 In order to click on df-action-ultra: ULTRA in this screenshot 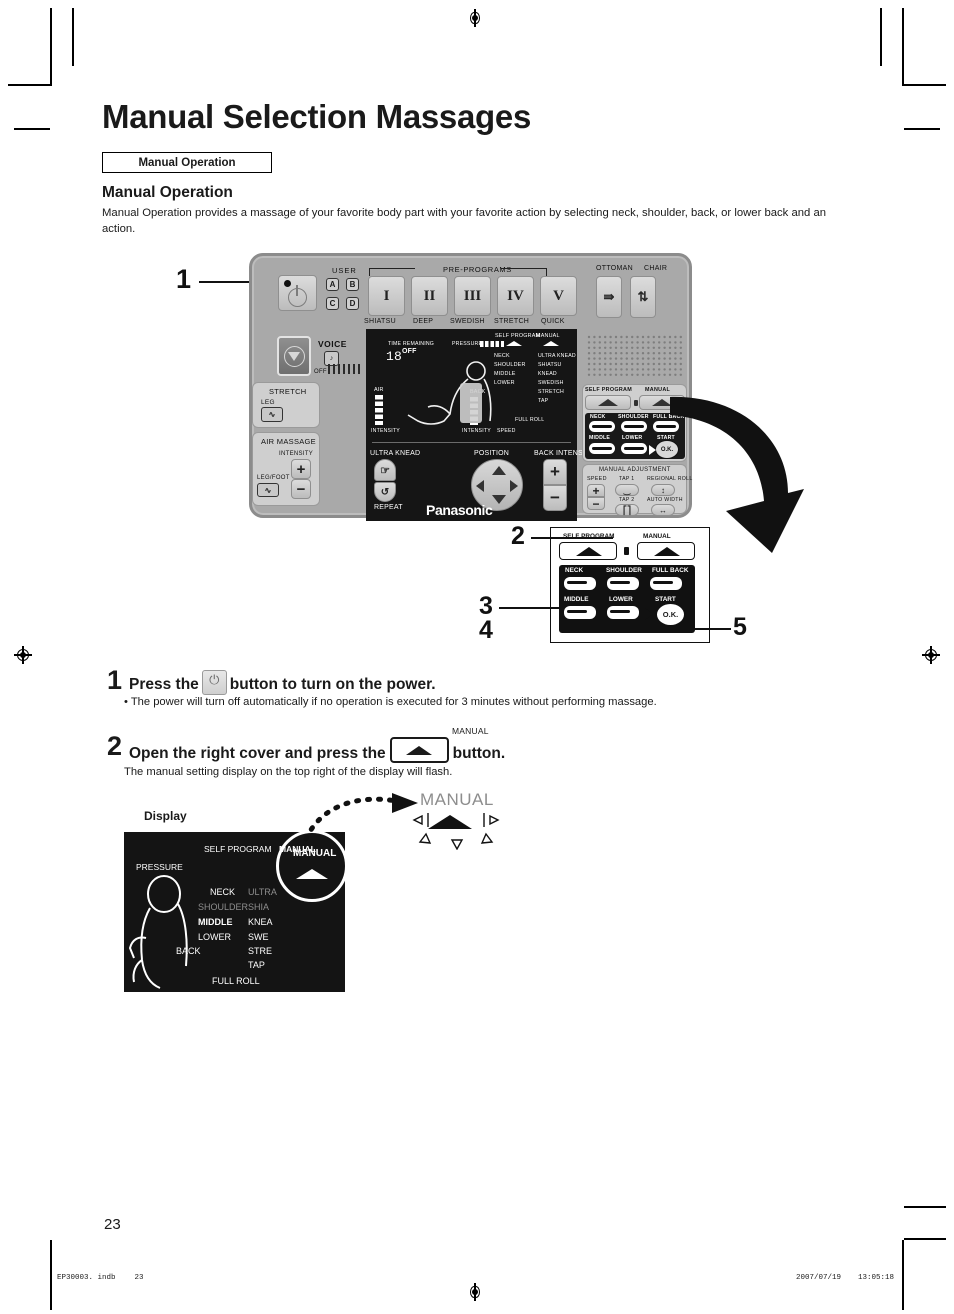, I will do `click(262, 892)`.